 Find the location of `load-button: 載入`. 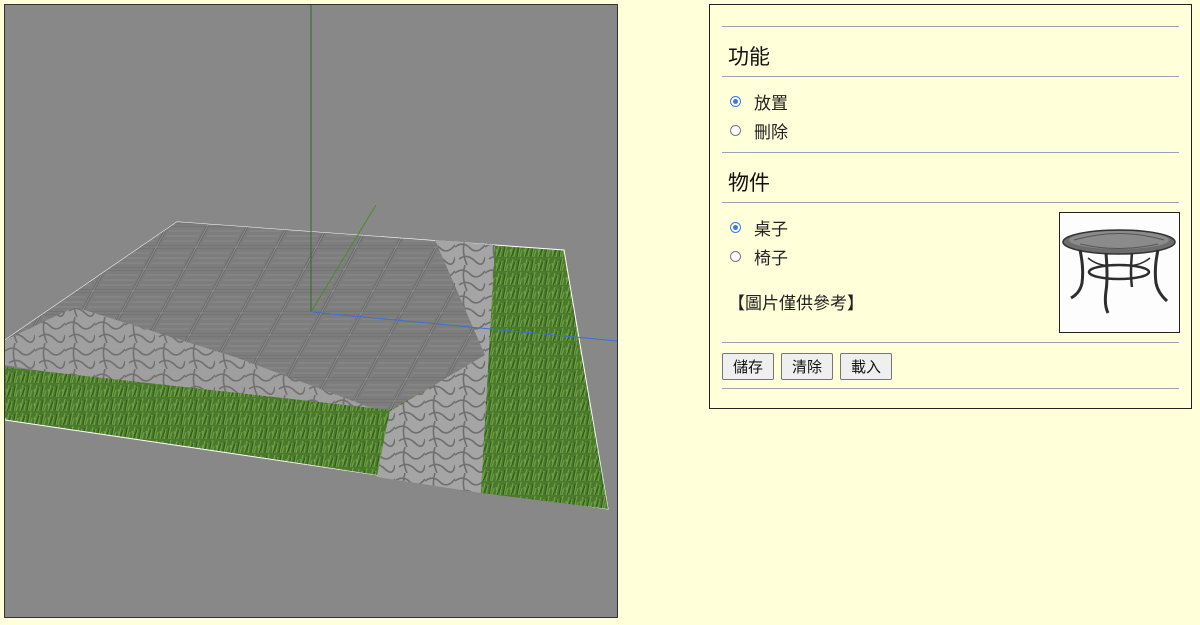

load-button: 載入 is located at coordinates (866, 366).